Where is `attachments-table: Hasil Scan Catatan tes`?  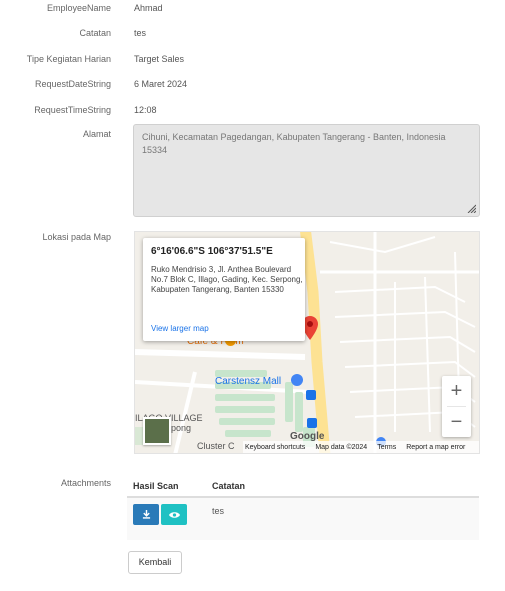 attachments-table: Hasil Scan Catatan tes is located at coordinates (303, 508).